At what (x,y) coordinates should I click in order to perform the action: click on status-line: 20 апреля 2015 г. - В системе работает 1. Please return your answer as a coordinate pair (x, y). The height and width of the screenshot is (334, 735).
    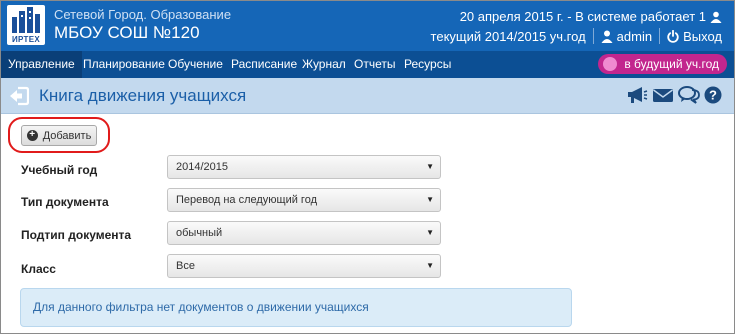
    Looking at the image, I should click on (591, 16).